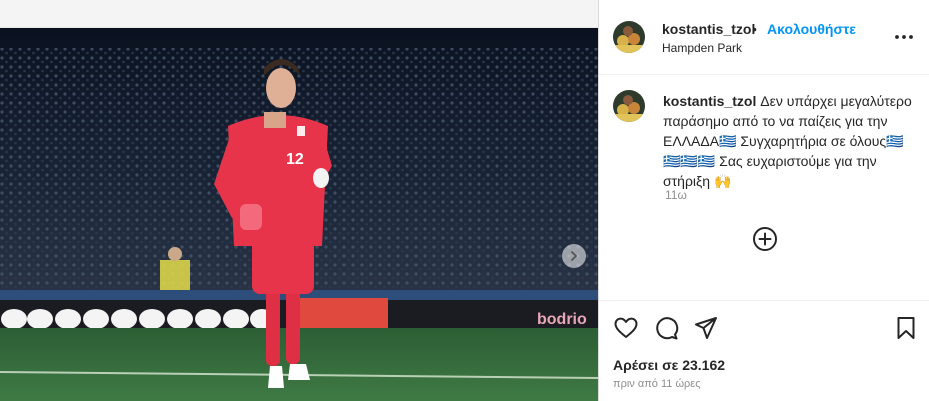 This screenshot has height=401, width=929. Describe the element at coordinates (702, 48) in the screenshot. I see `post-location: Hampden Park` at that location.